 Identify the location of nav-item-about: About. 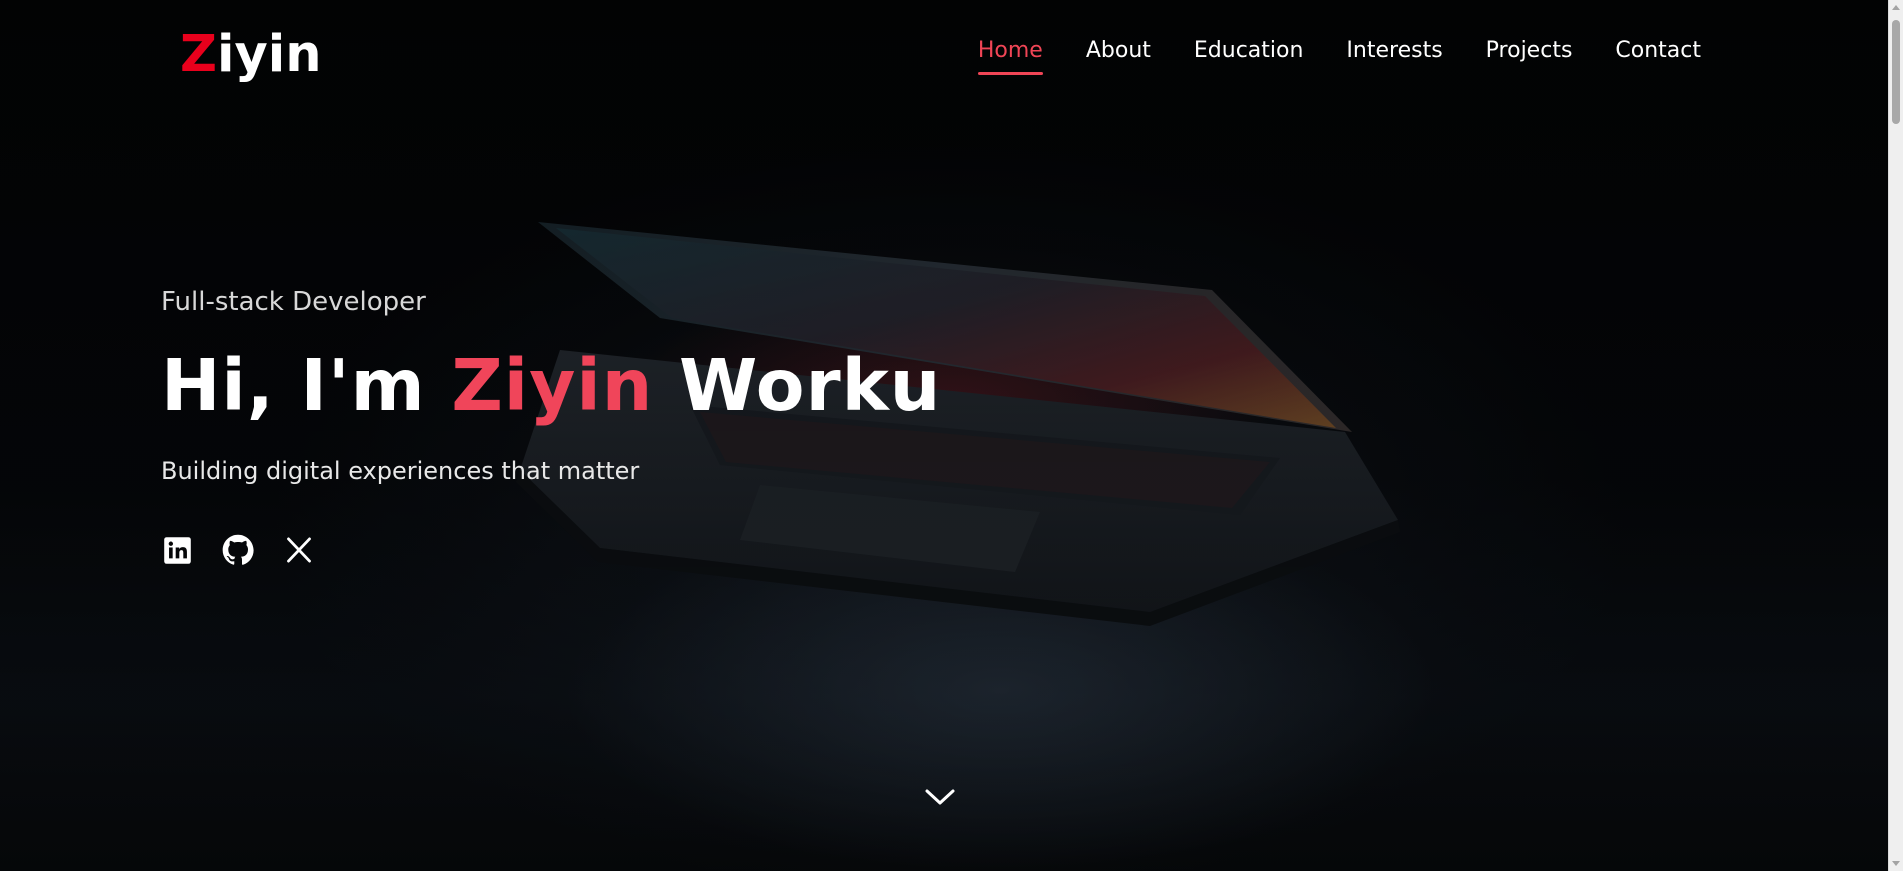
(1118, 56).